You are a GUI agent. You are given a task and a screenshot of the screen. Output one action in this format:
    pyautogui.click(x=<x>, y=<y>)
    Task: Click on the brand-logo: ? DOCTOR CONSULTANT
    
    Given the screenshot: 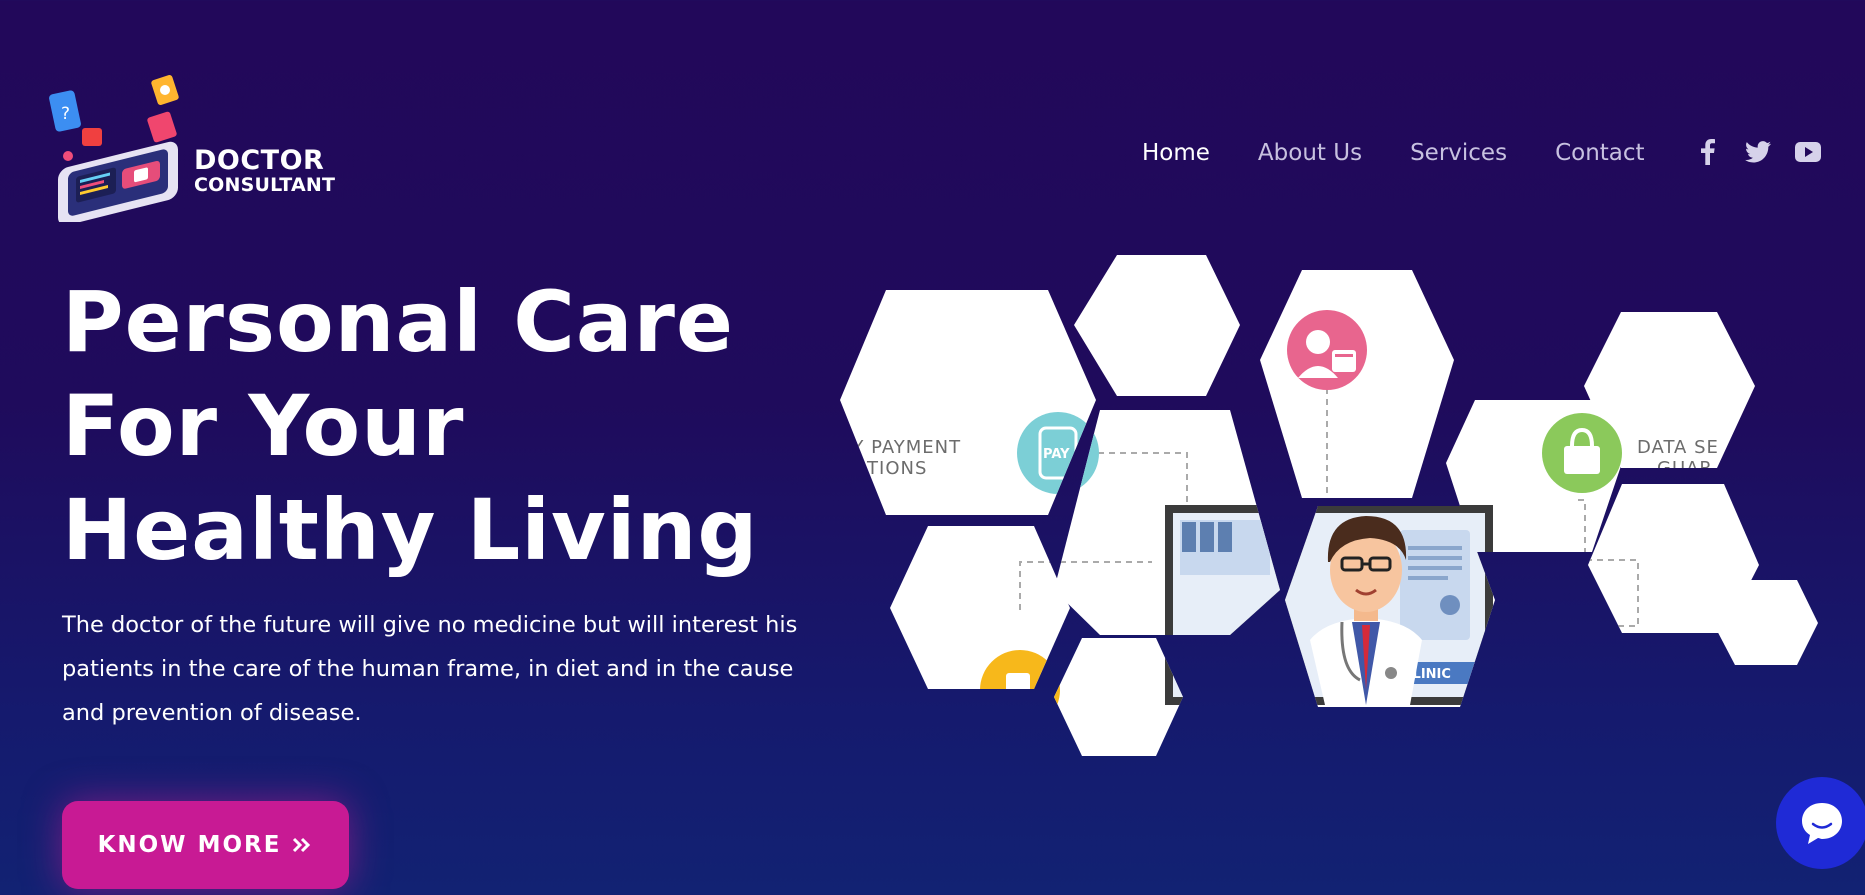 What is the action you would take?
    pyautogui.click(x=198, y=149)
    